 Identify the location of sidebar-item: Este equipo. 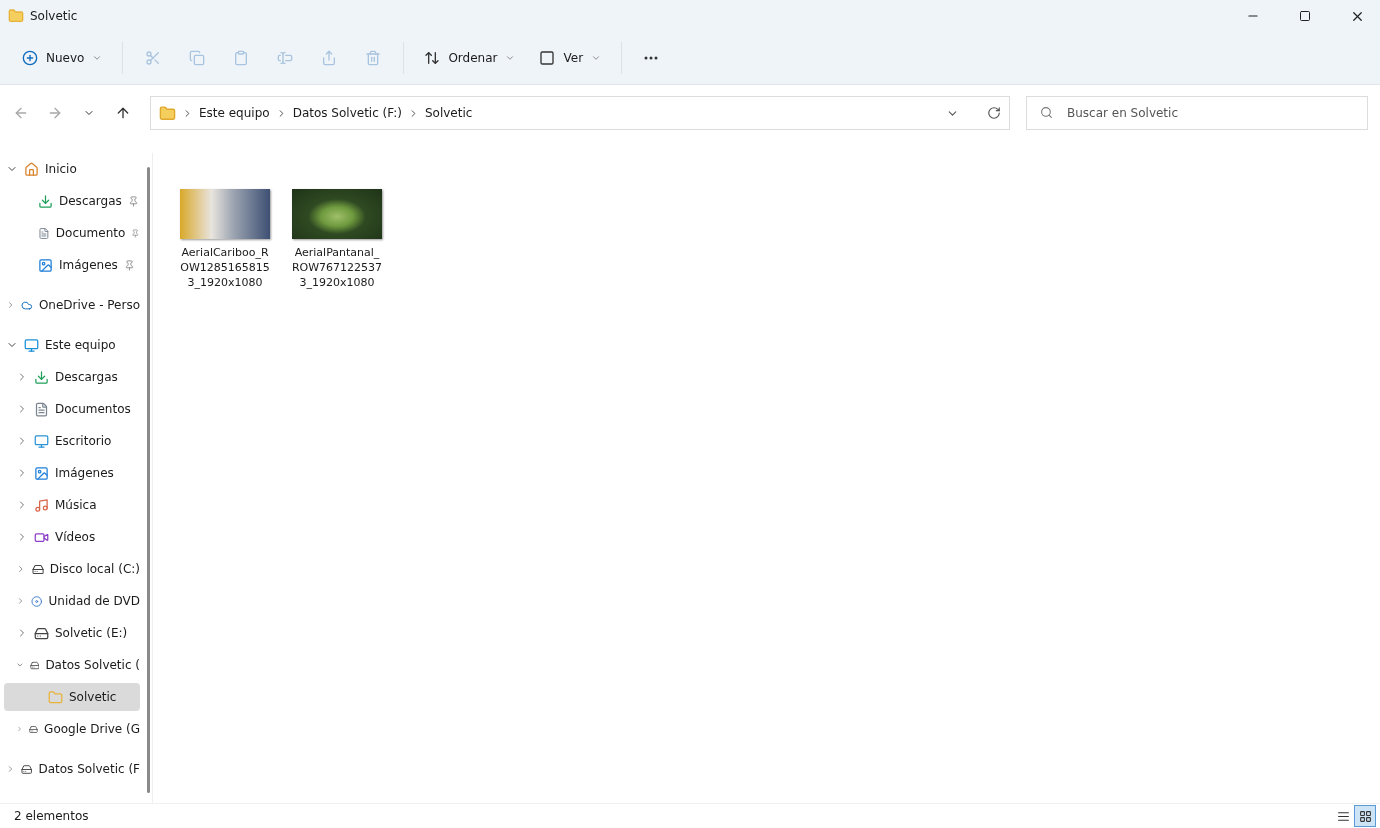
(72, 345).